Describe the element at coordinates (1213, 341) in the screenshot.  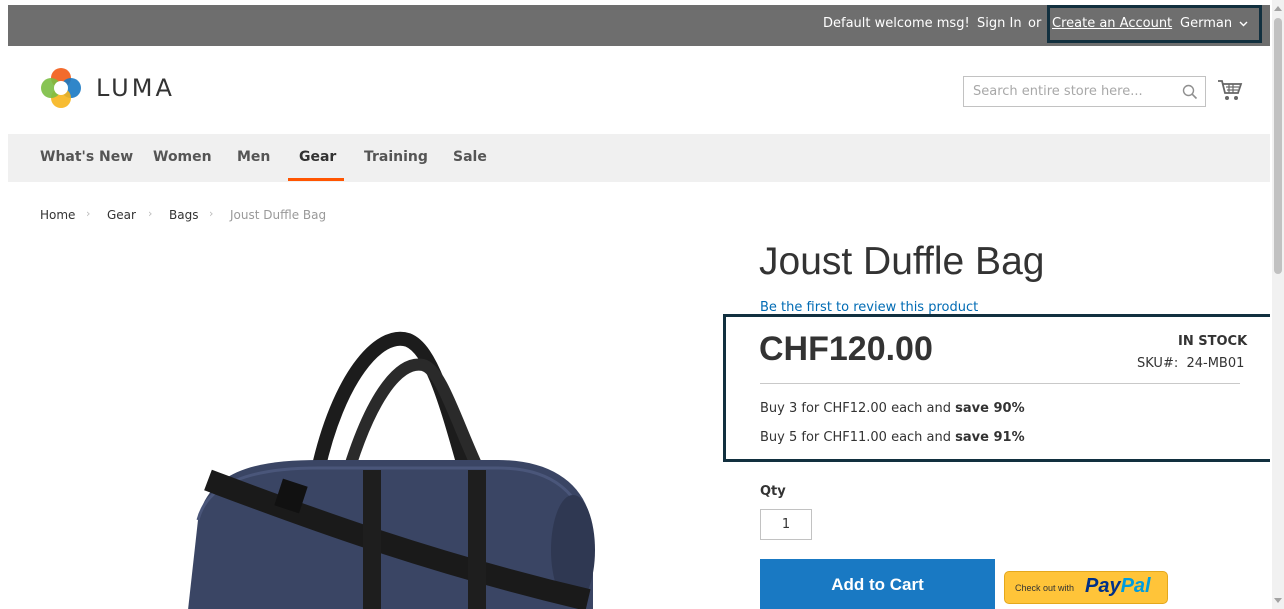
I see `stock-status: IN STOCK` at that location.